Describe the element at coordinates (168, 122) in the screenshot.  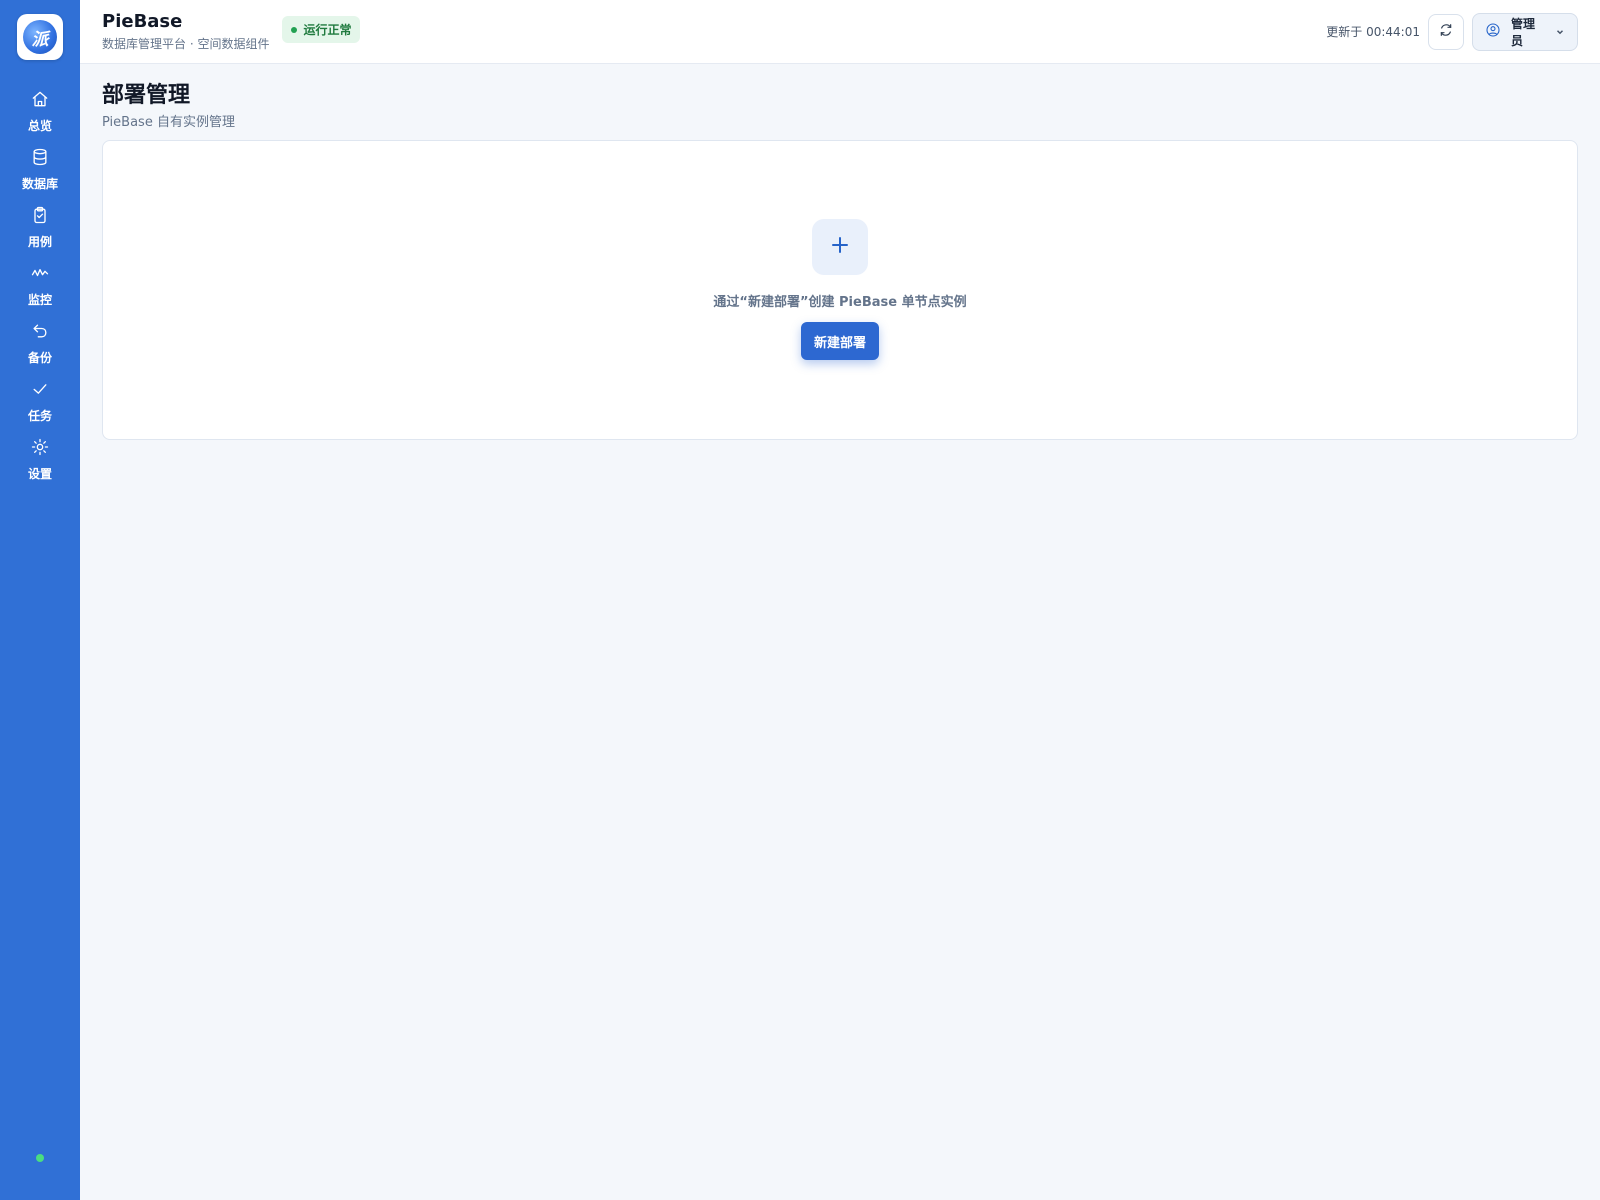
I see `page-subtitle: PieBase 自有实例管理` at that location.